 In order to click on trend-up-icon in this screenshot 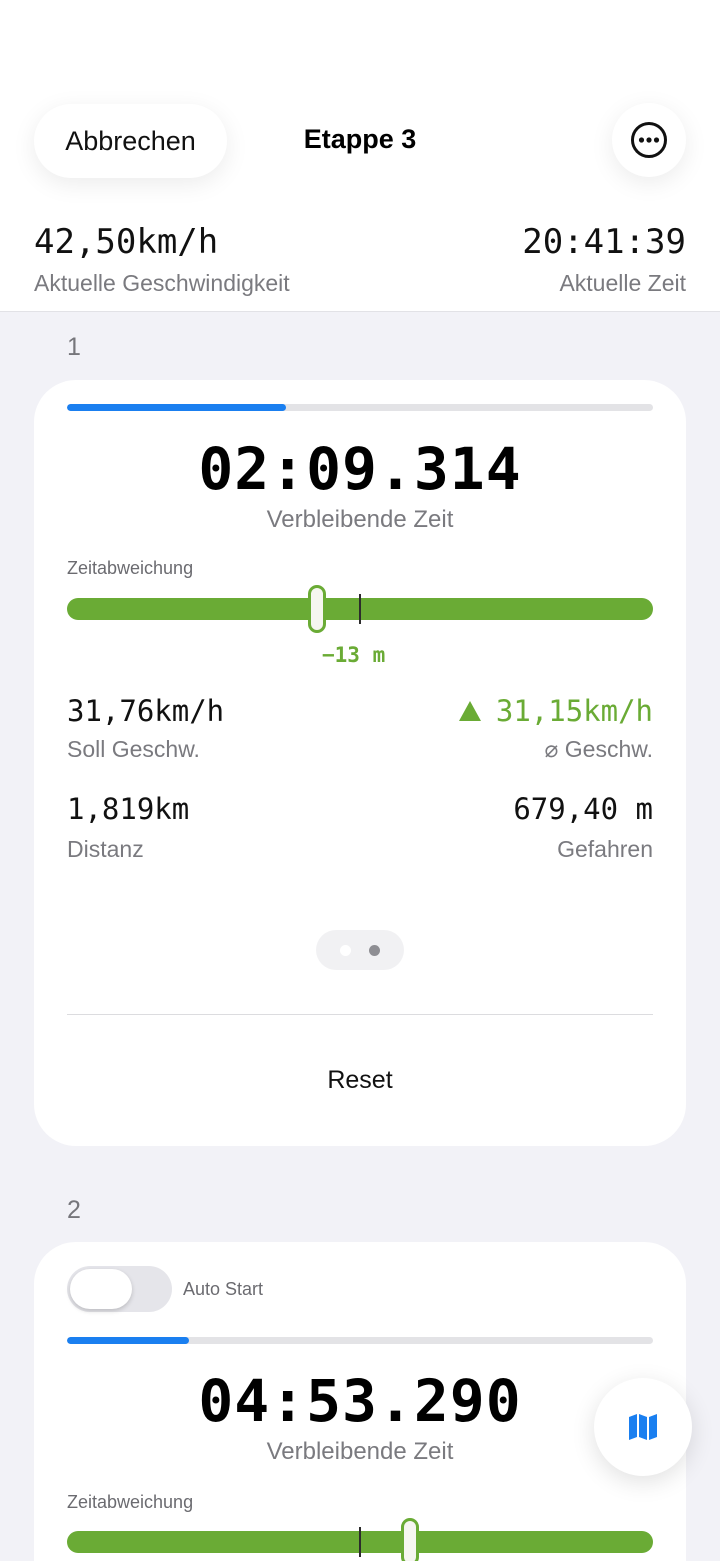, I will do `click(469, 711)`.